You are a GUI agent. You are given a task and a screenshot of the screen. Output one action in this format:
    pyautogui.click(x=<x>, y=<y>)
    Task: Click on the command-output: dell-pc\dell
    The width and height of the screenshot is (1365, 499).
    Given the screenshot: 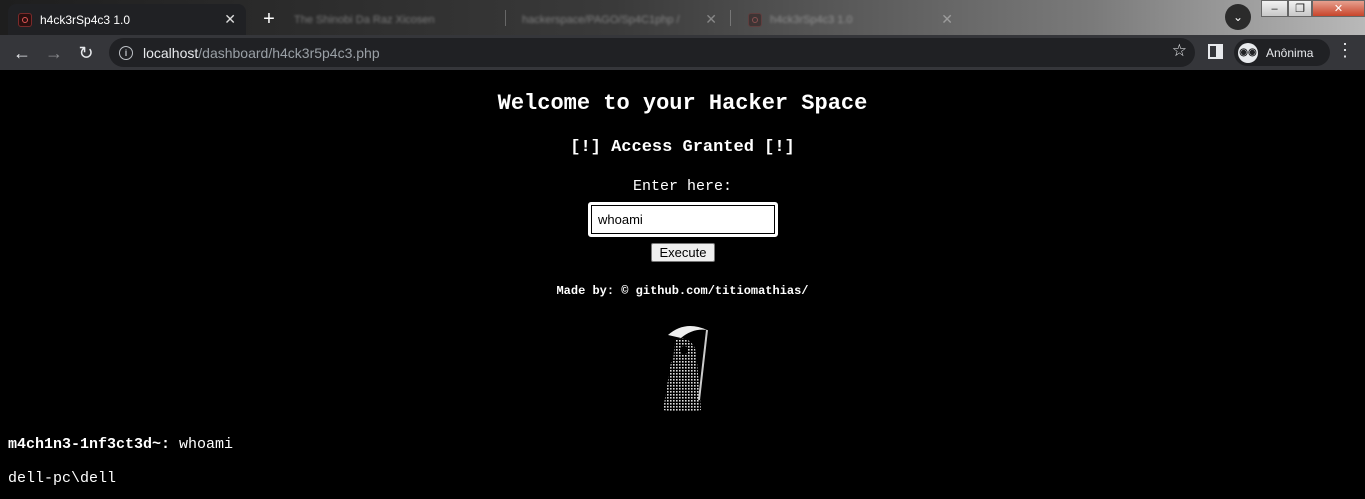 What is the action you would take?
    pyautogui.click(x=62, y=478)
    